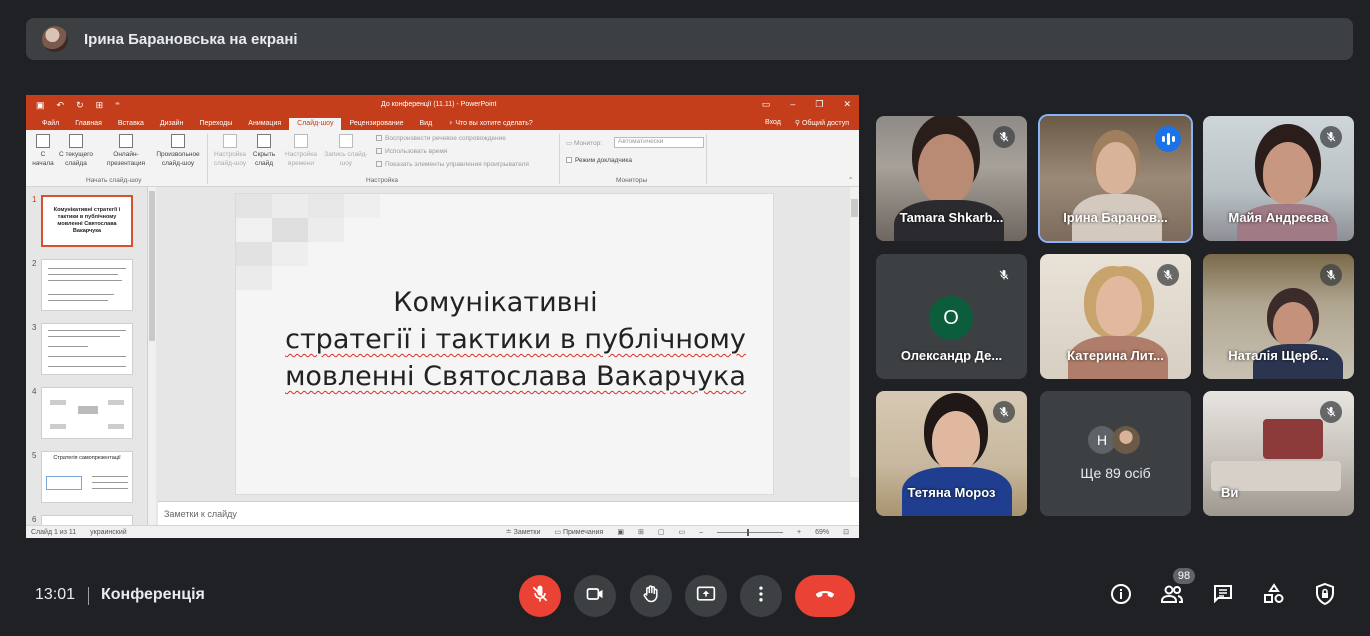 Image resolution: width=1370 pixels, height=636 pixels. I want to click on label: Режим докладчика, so click(603, 160).